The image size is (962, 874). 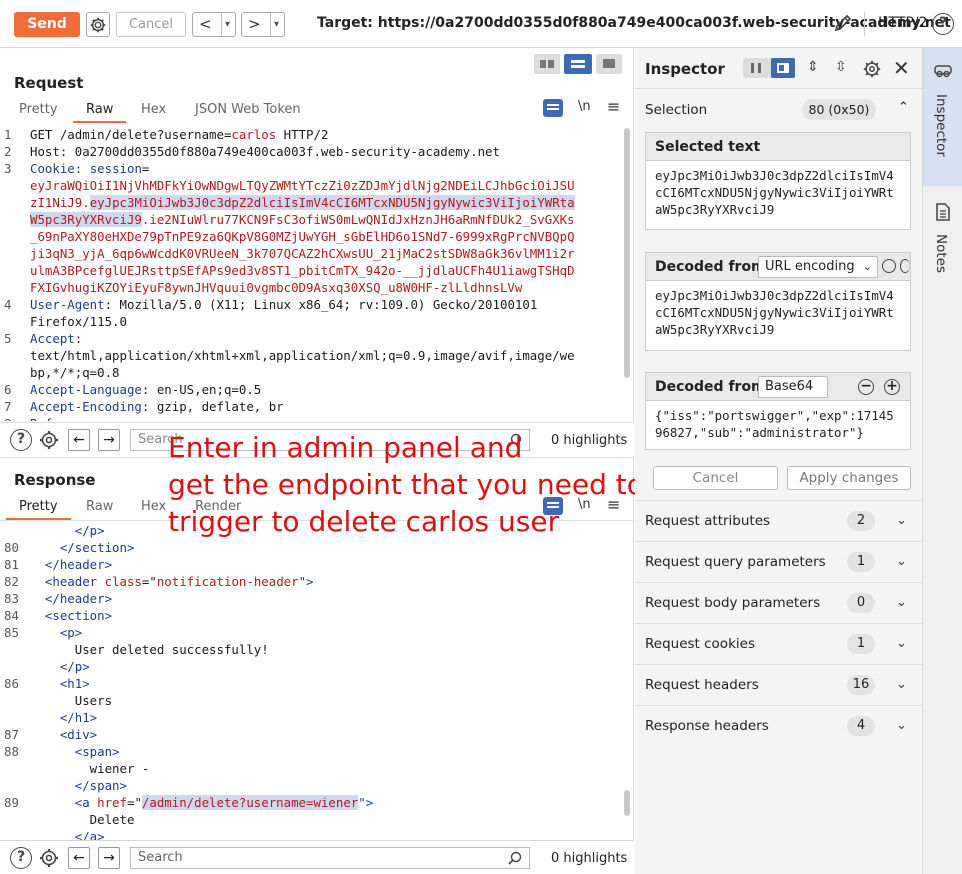 I want to click on code-token: ">, so click(x=366, y=802).